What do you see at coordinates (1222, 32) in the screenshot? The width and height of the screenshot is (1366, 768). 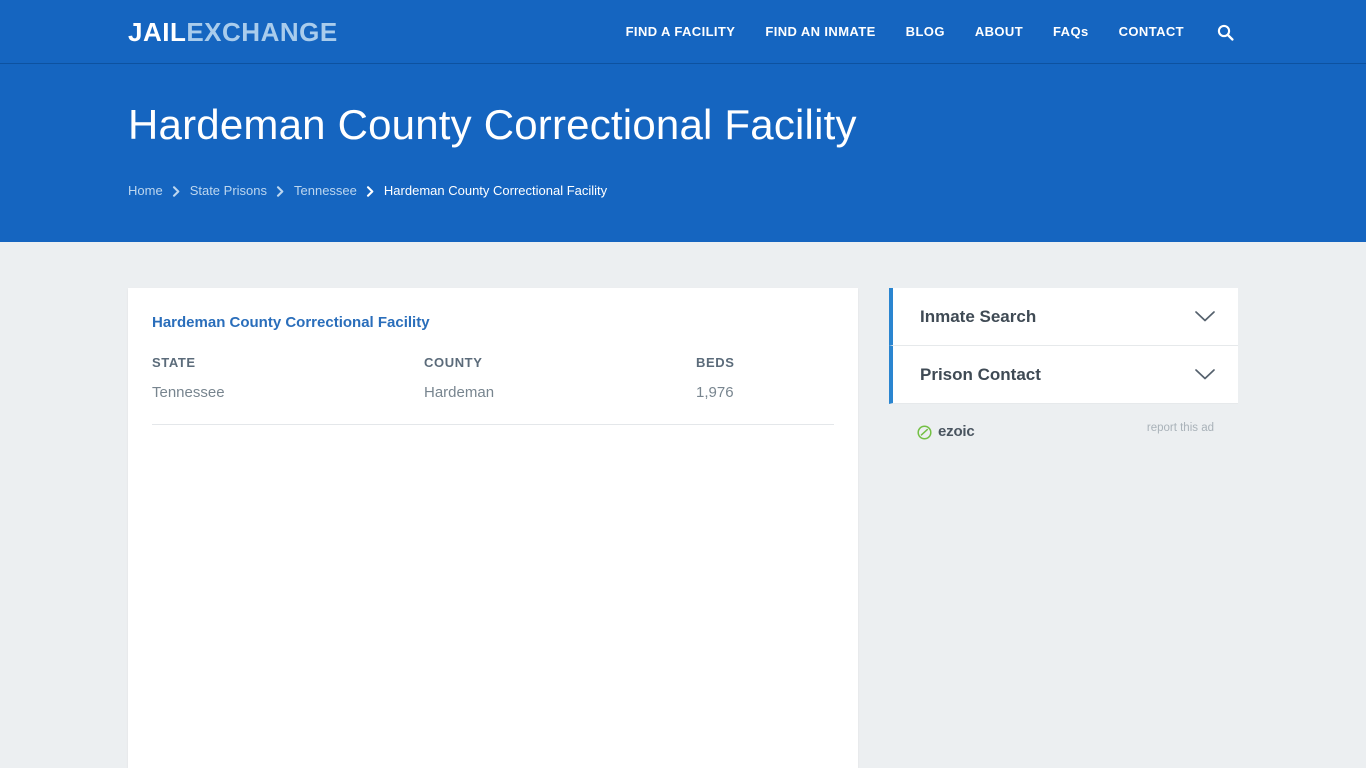 I see `search-icon` at bounding box center [1222, 32].